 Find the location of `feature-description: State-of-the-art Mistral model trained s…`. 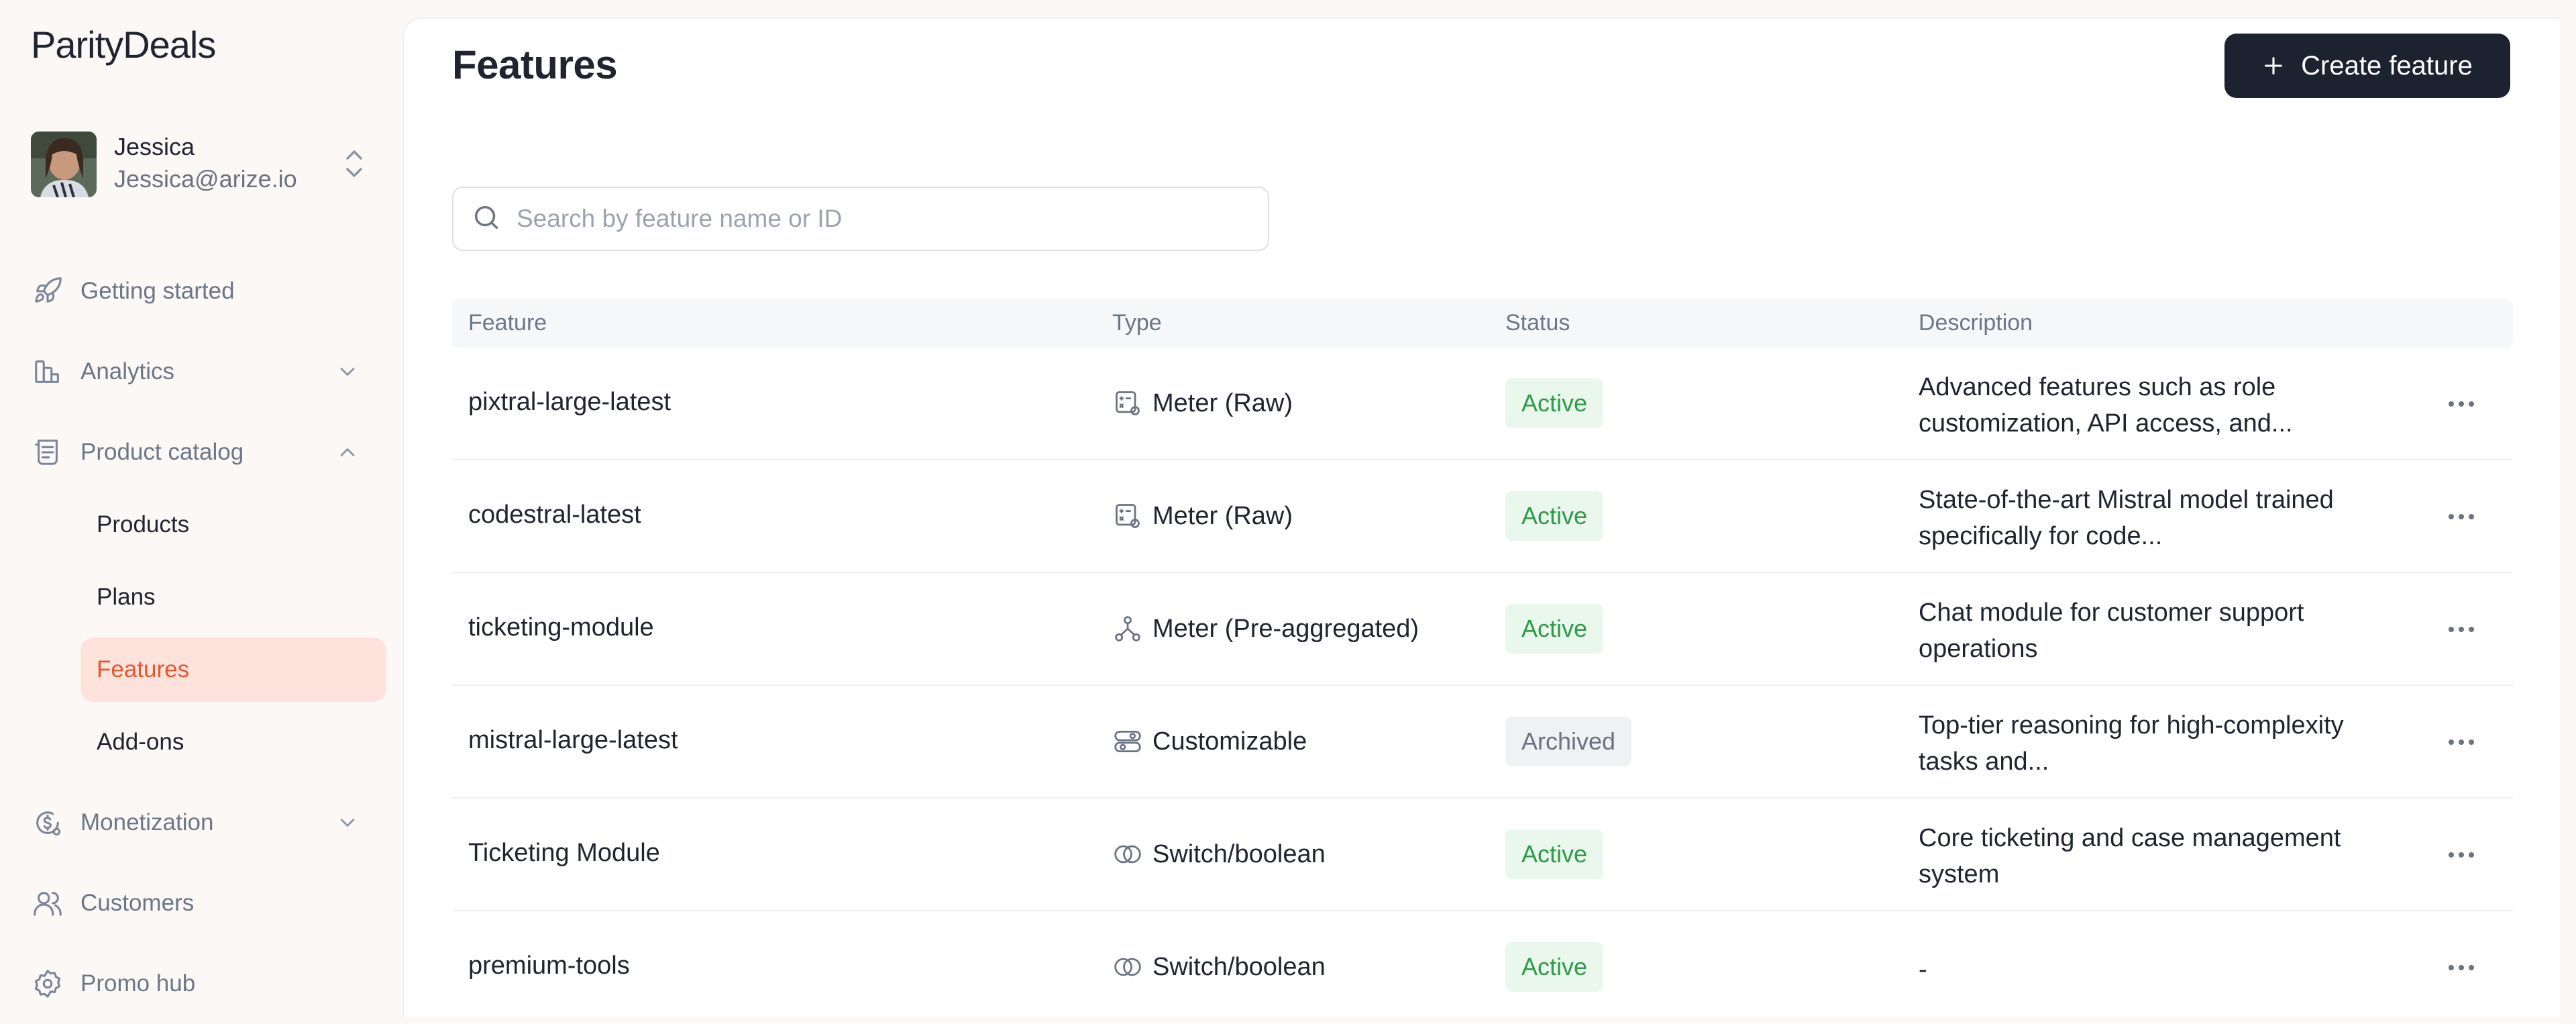

feature-description: State-of-the-art Mistral model trained s… is located at coordinates (2126, 518).